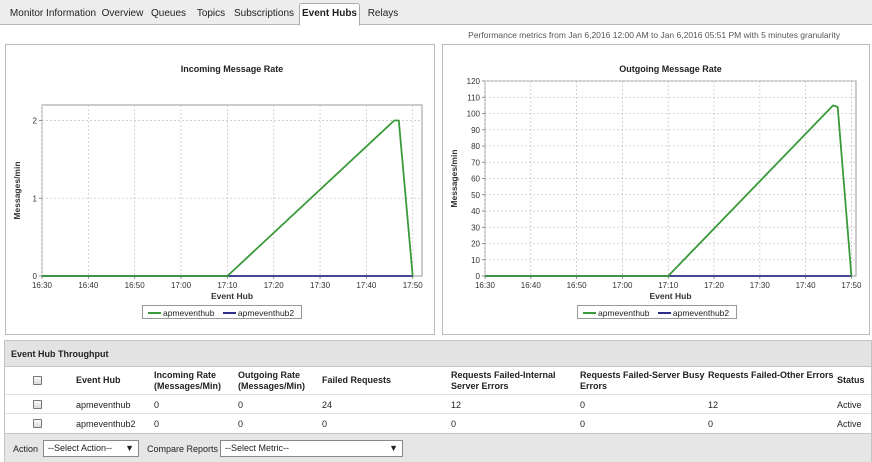 The width and height of the screenshot is (872, 462). Describe the element at coordinates (264, 14) in the screenshot. I see `tab-subscriptions: Subscriptions` at that location.